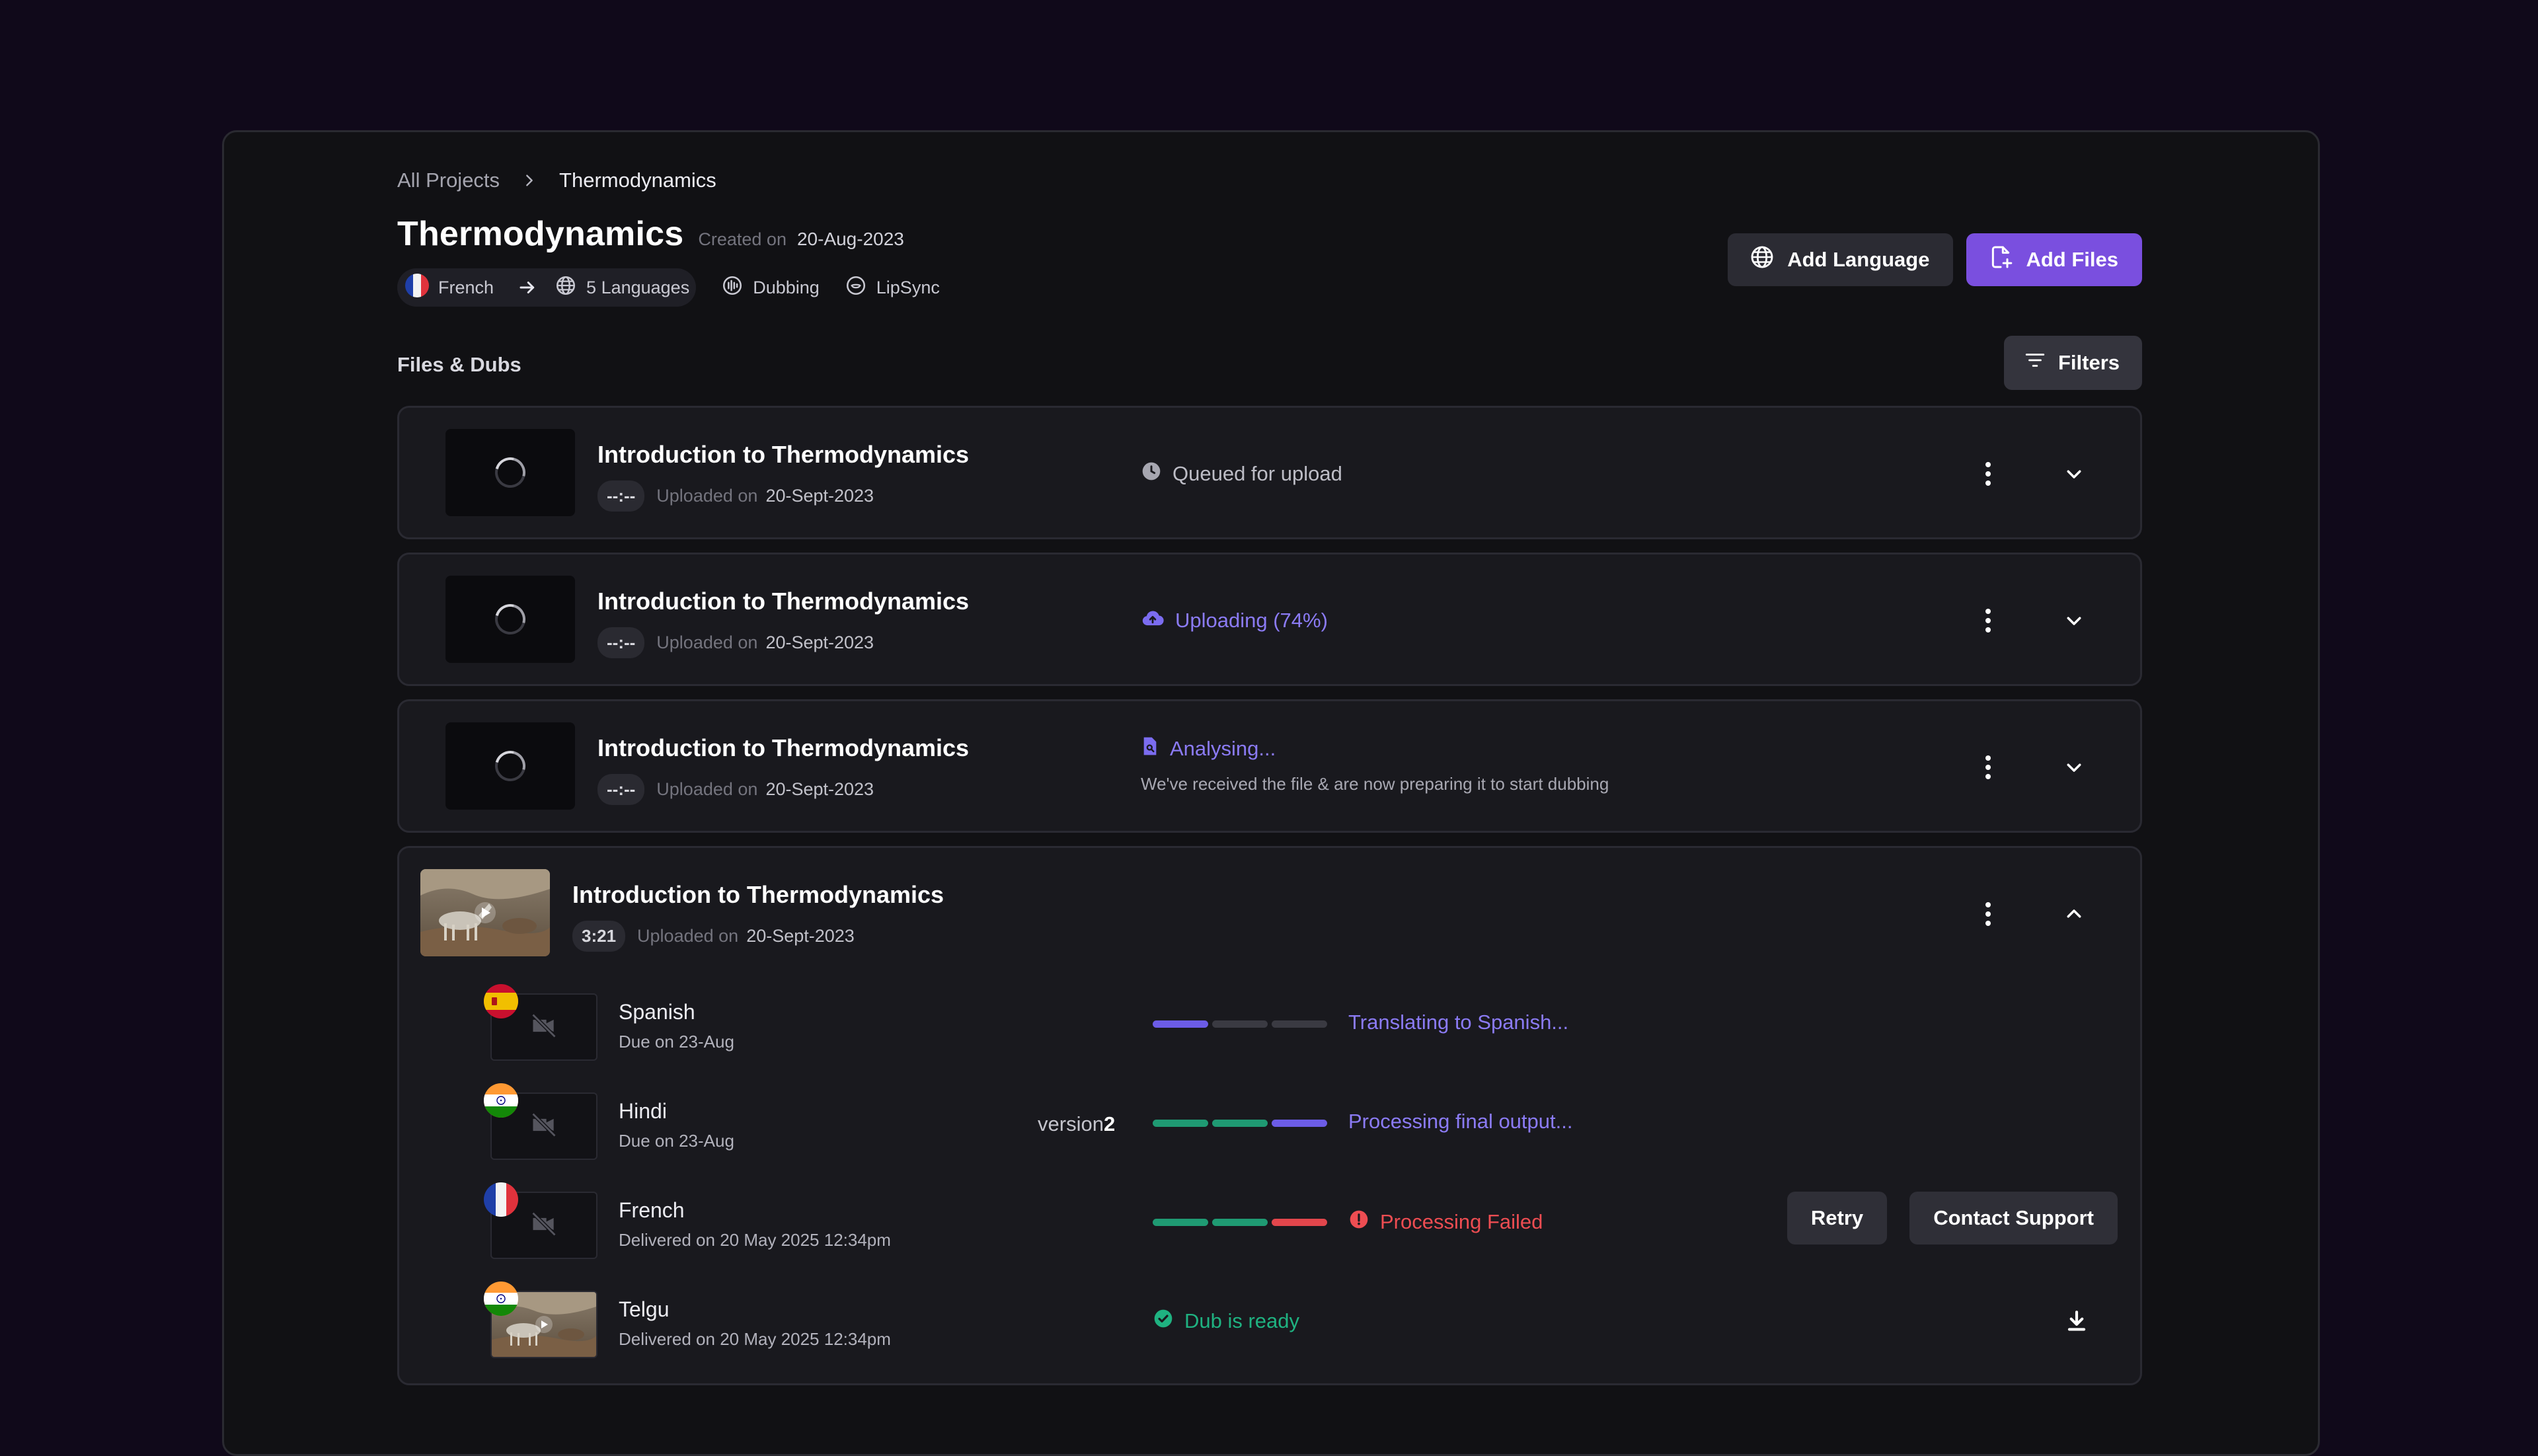 This screenshot has height=1456, width=2538. I want to click on add-language-button: Add Language, so click(1841, 259).